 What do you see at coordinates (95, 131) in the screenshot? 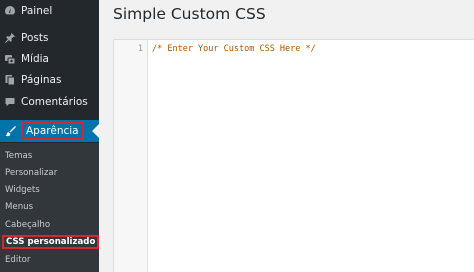
I see `active-indicator-arrow` at bounding box center [95, 131].